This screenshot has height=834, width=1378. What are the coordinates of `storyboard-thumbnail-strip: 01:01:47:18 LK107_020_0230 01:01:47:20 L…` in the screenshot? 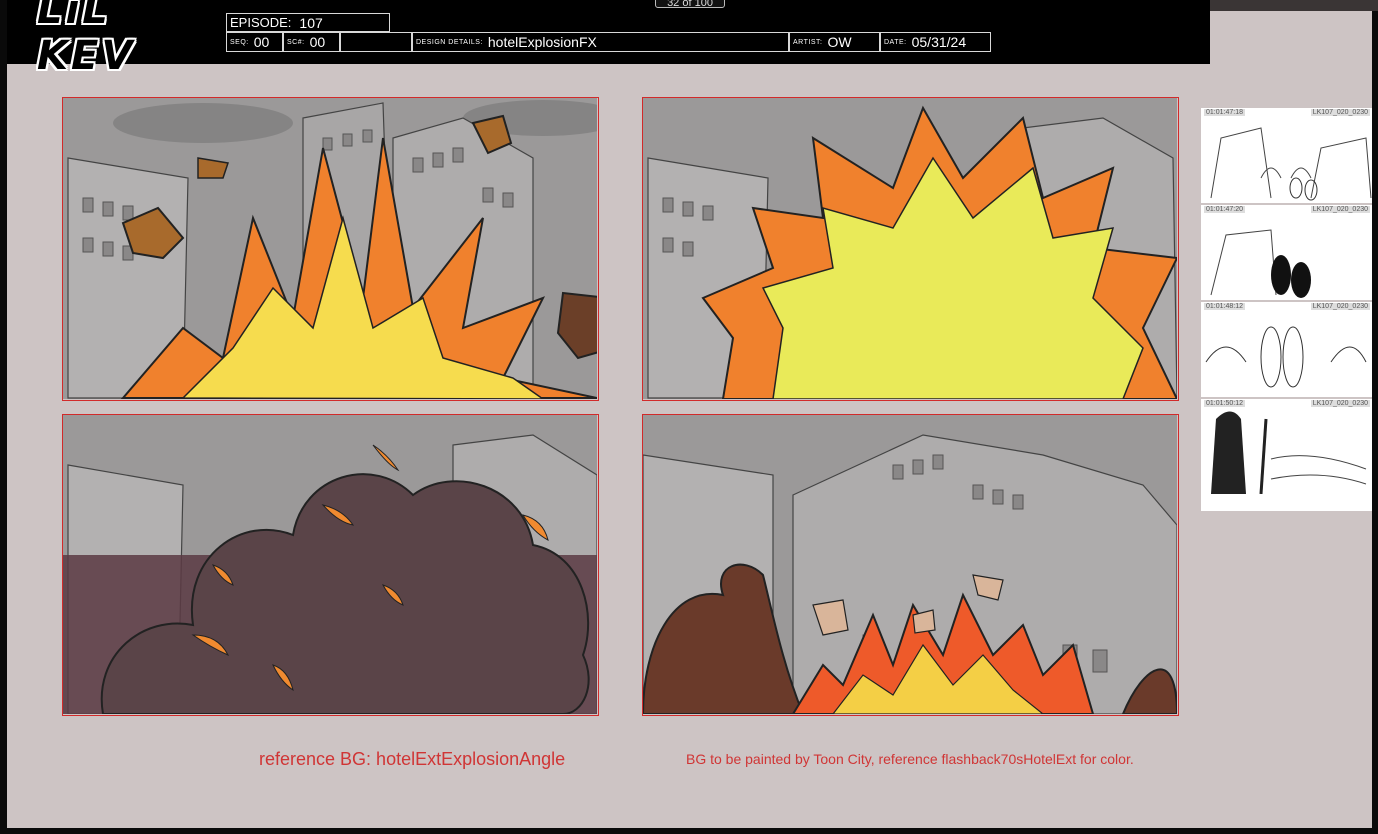 It's located at (1286, 309).